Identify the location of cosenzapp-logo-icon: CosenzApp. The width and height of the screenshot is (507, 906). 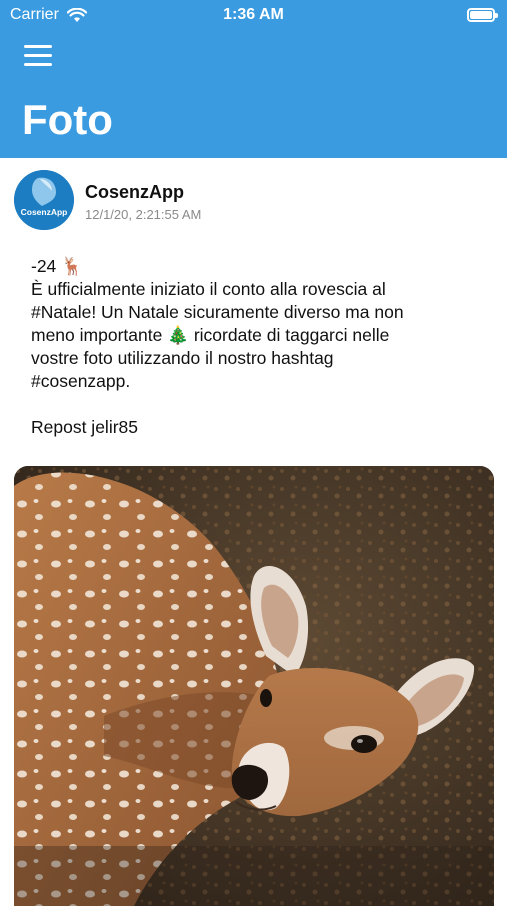
(44, 200).